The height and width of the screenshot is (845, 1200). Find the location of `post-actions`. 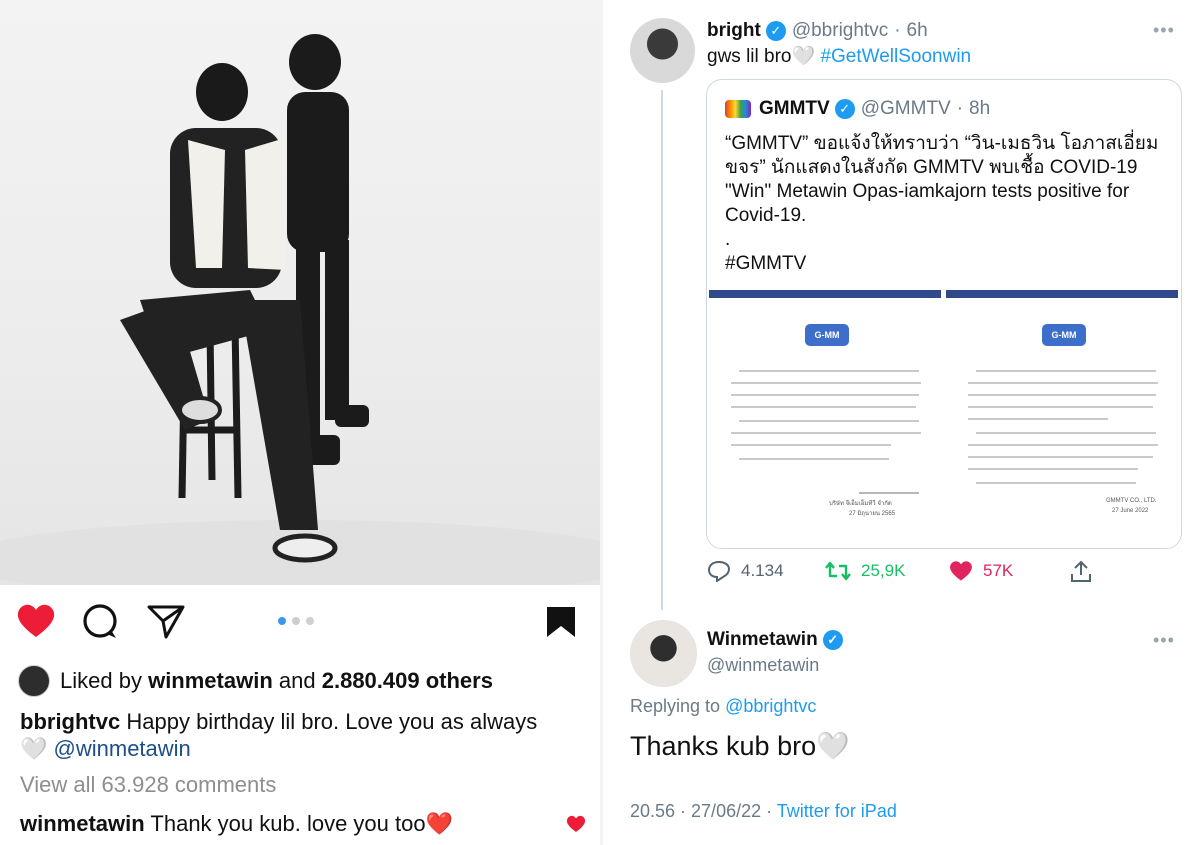

post-actions is located at coordinates (300, 622).